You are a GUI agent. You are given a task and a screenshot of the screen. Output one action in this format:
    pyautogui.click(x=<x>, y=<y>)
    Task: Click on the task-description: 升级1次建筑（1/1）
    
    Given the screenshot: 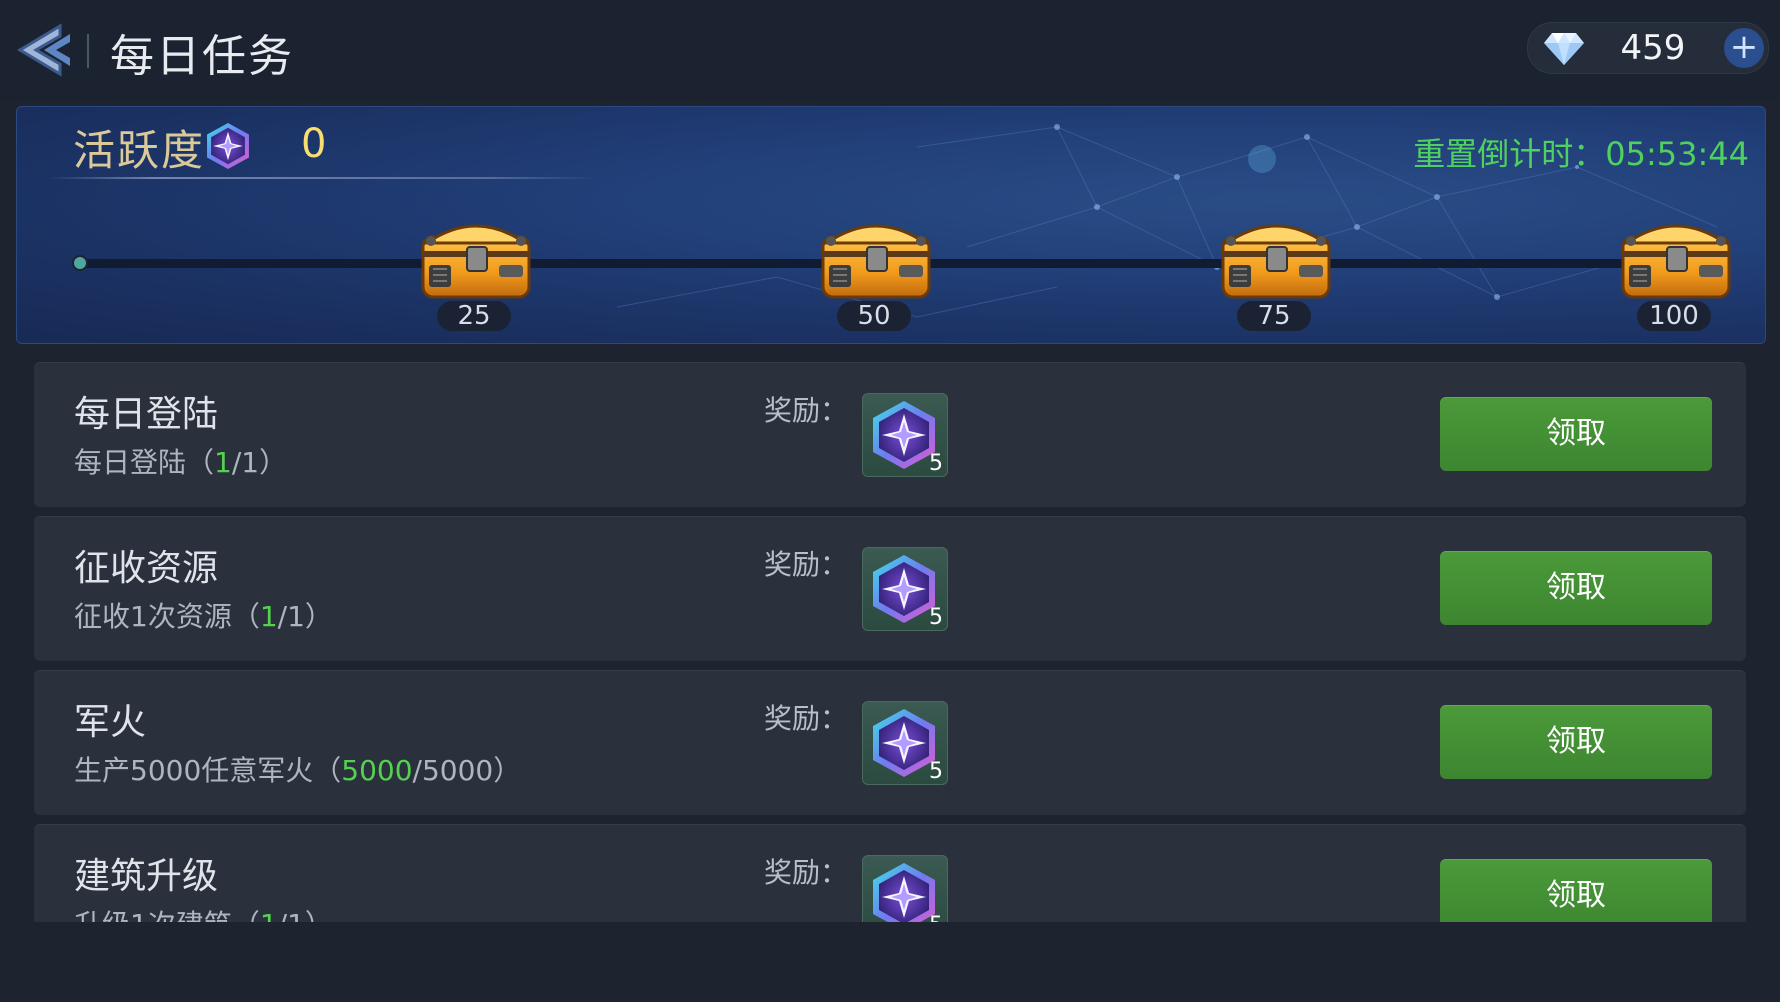 What is the action you would take?
    pyautogui.click(x=203, y=912)
    